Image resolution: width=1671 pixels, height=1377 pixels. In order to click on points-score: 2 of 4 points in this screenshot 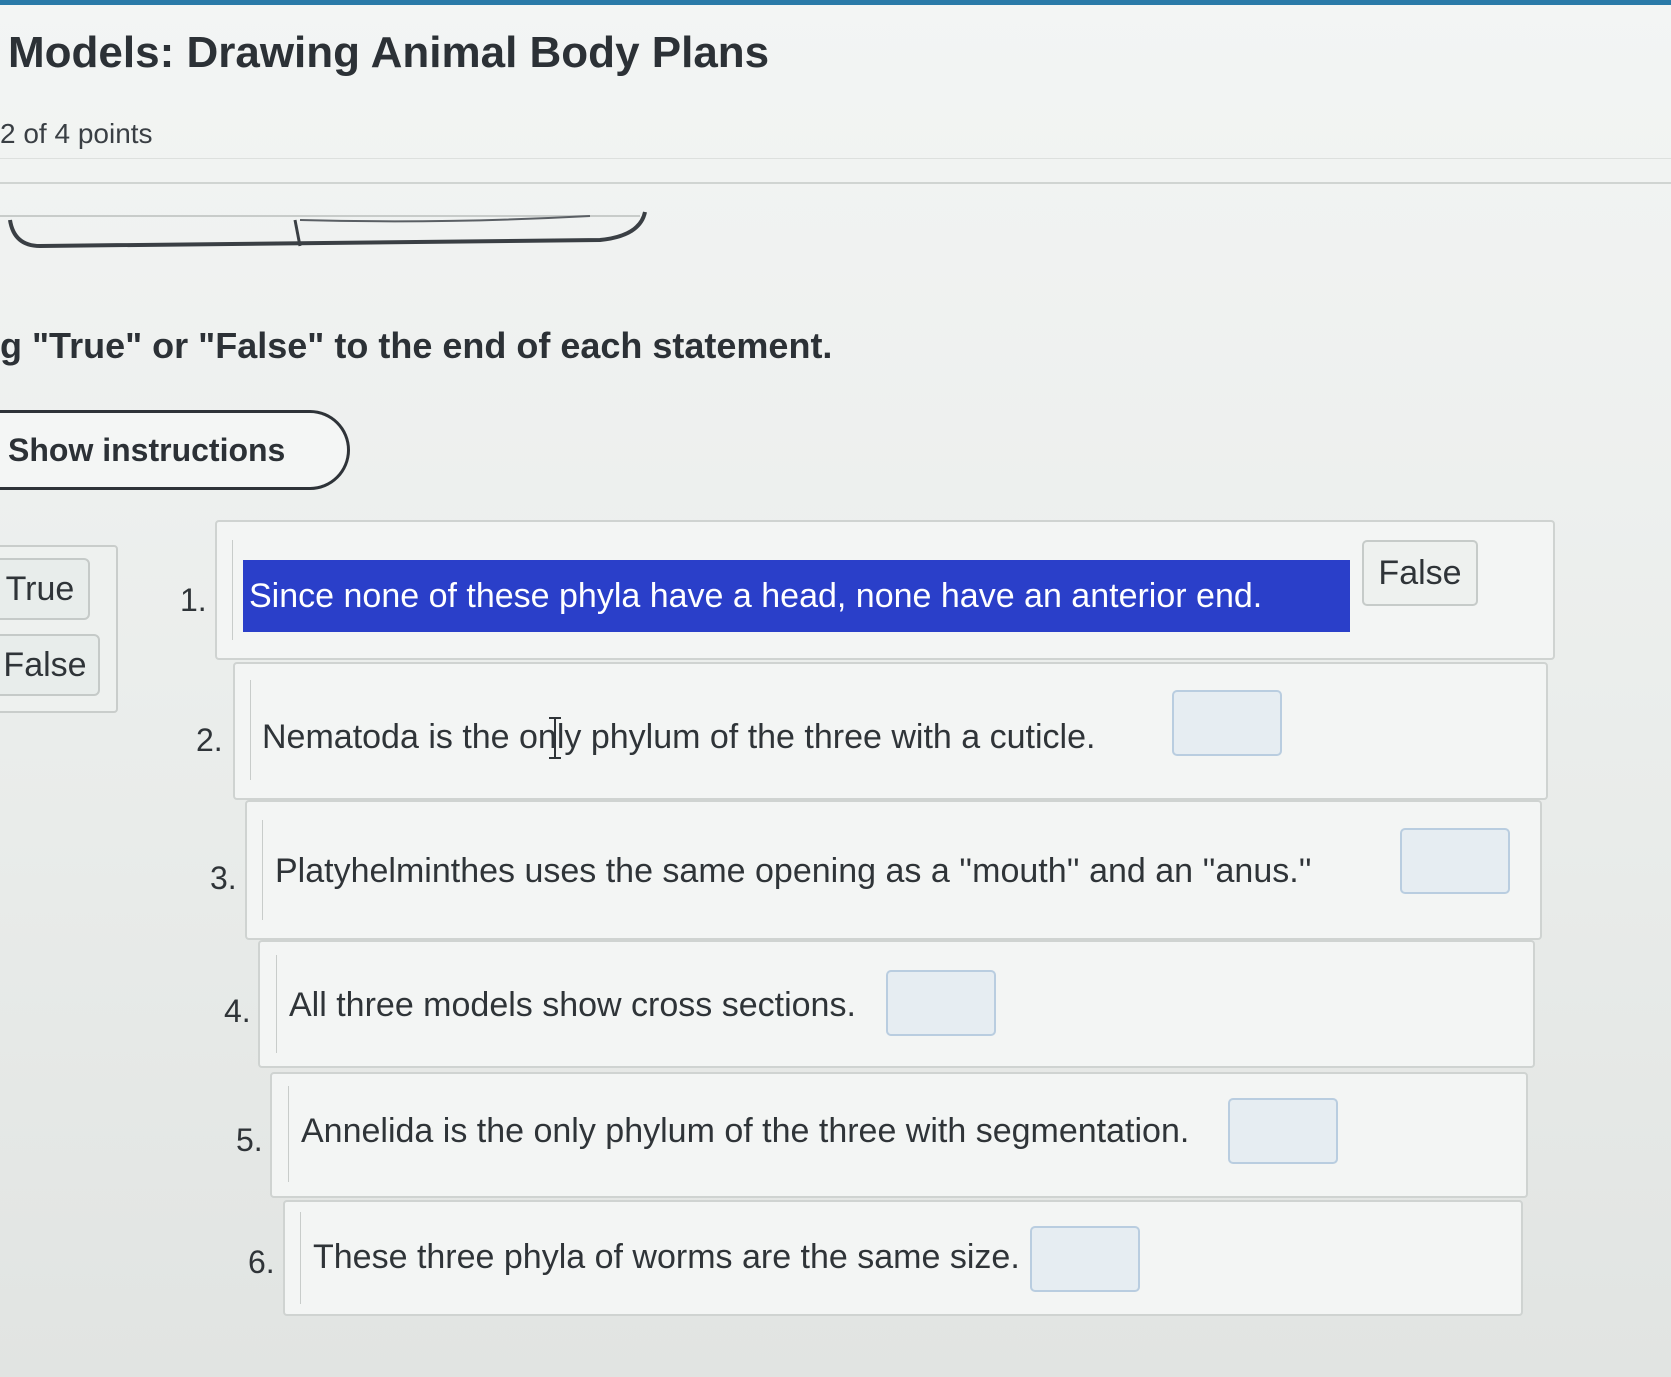, I will do `click(76, 133)`.